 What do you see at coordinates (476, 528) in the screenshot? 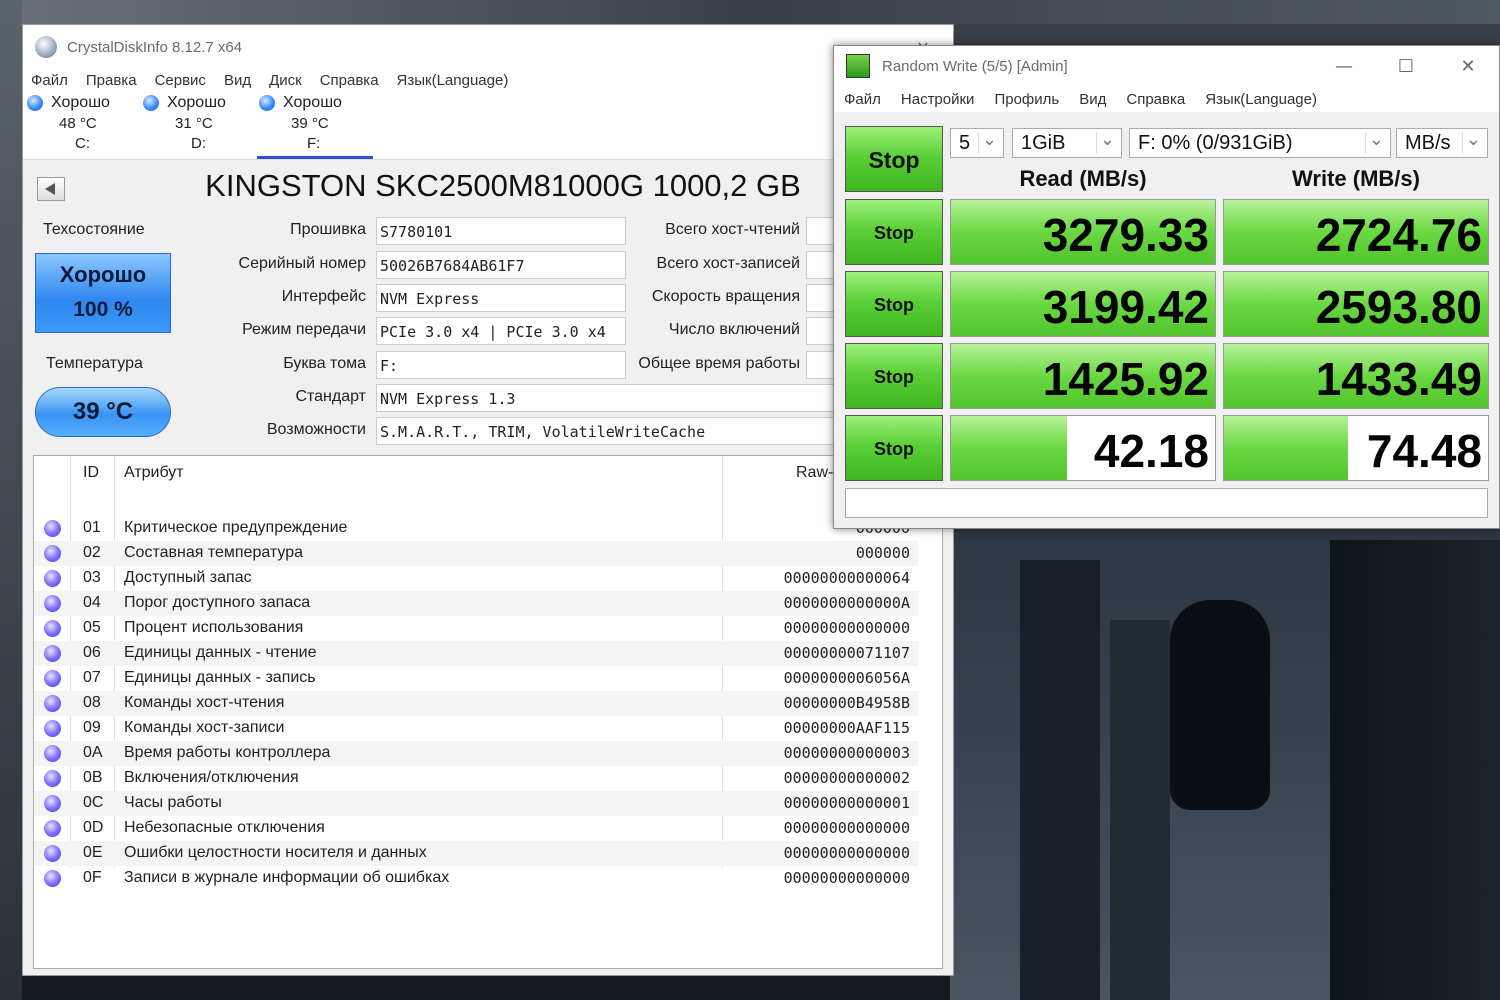
I see `table-row: 01Критическое предупреждение000000` at bounding box center [476, 528].